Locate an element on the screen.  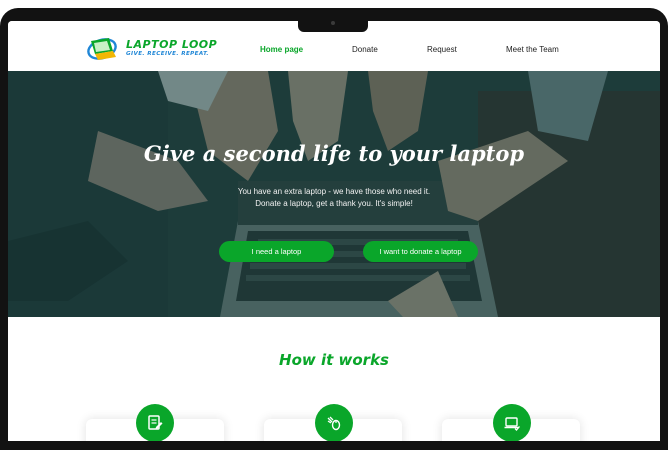
nav-request: Request is located at coordinates (442, 49).